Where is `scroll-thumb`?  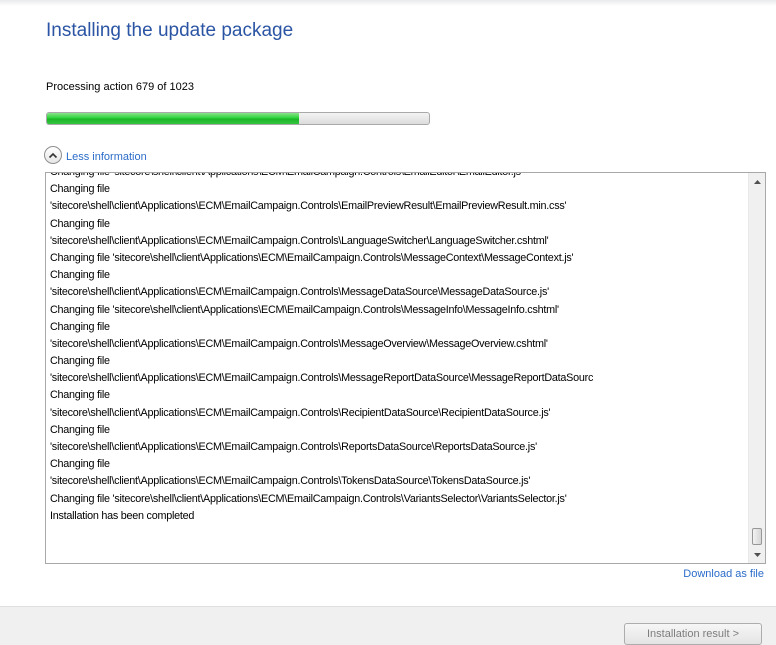
scroll-thumb is located at coordinates (757, 536).